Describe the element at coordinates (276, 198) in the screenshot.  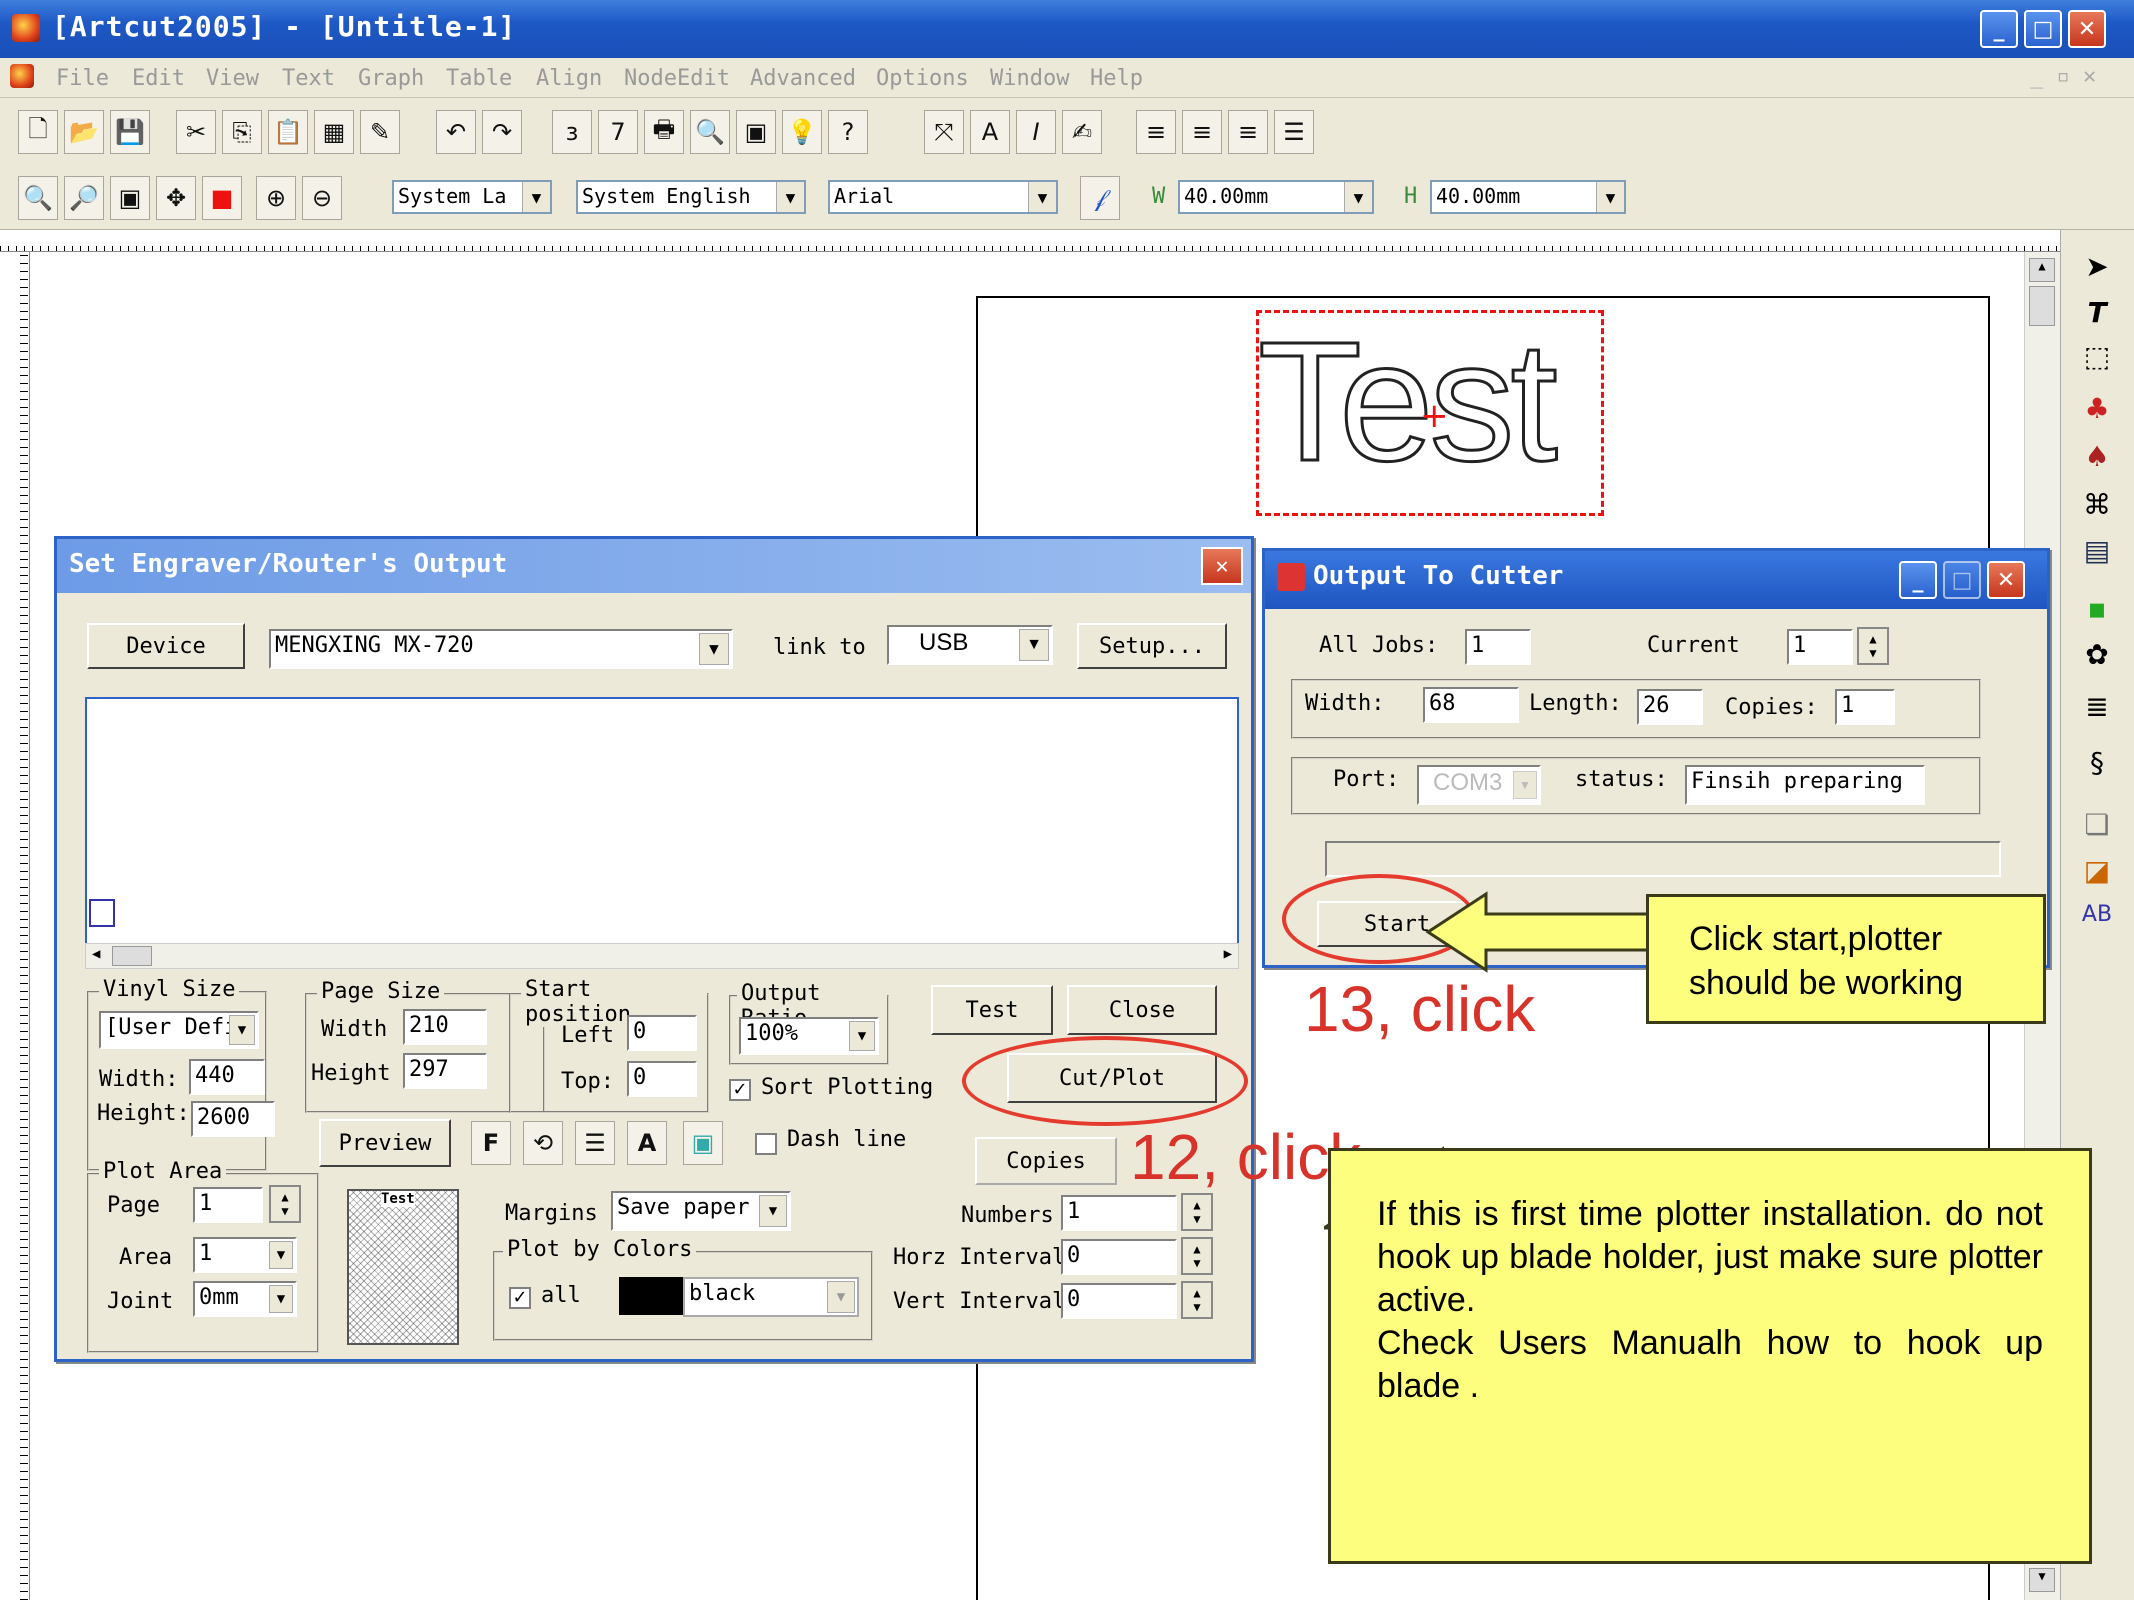
I see `zoom-all-icon: ⊕` at that location.